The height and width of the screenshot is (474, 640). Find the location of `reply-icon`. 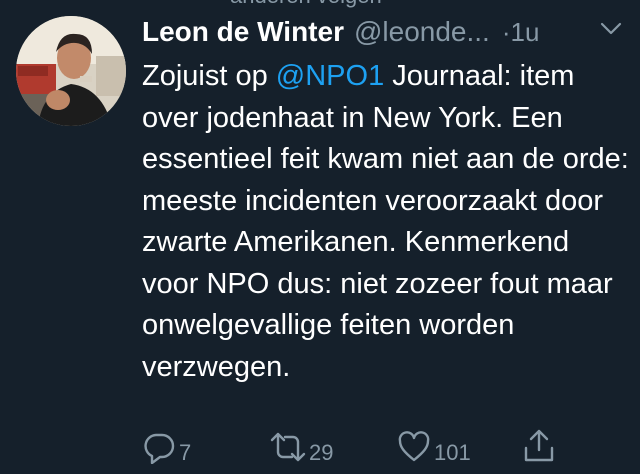

reply-icon is located at coordinates (159, 448).